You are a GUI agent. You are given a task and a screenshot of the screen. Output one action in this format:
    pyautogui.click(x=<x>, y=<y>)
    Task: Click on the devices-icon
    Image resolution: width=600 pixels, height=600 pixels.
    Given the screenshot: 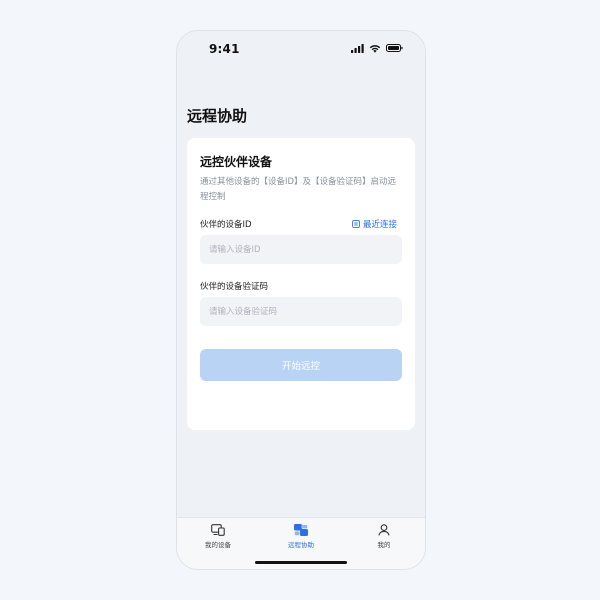 What is the action you would take?
    pyautogui.click(x=218, y=530)
    